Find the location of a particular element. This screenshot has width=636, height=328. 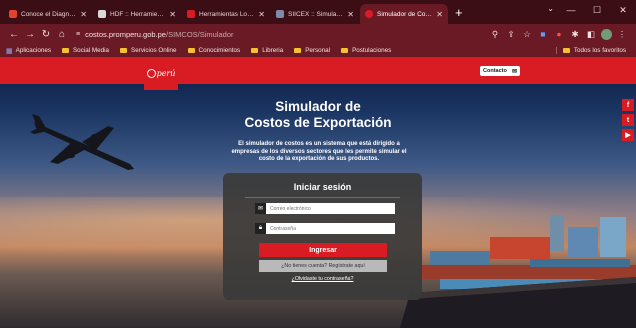

window-controls: — ☐ ✕ is located at coordinates (597, 11).